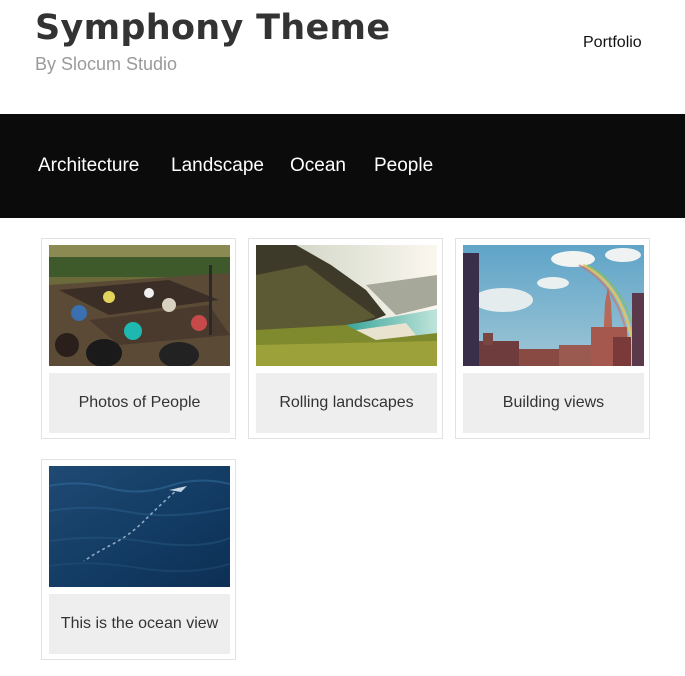 The height and width of the screenshot is (676, 685). I want to click on gallery-card-people: Photos of People, so click(138, 338).